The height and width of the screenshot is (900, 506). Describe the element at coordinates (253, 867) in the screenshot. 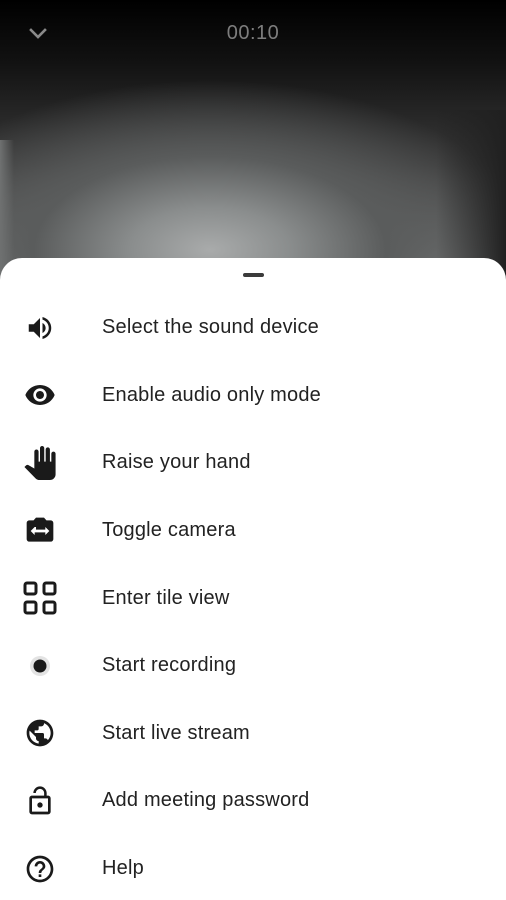

I see `menu-item-help: Help` at that location.